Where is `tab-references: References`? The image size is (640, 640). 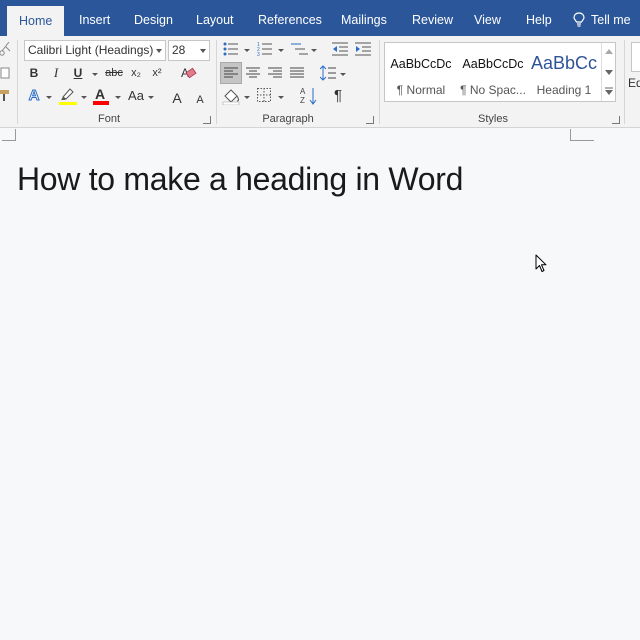
tab-references: References is located at coordinates (290, 18).